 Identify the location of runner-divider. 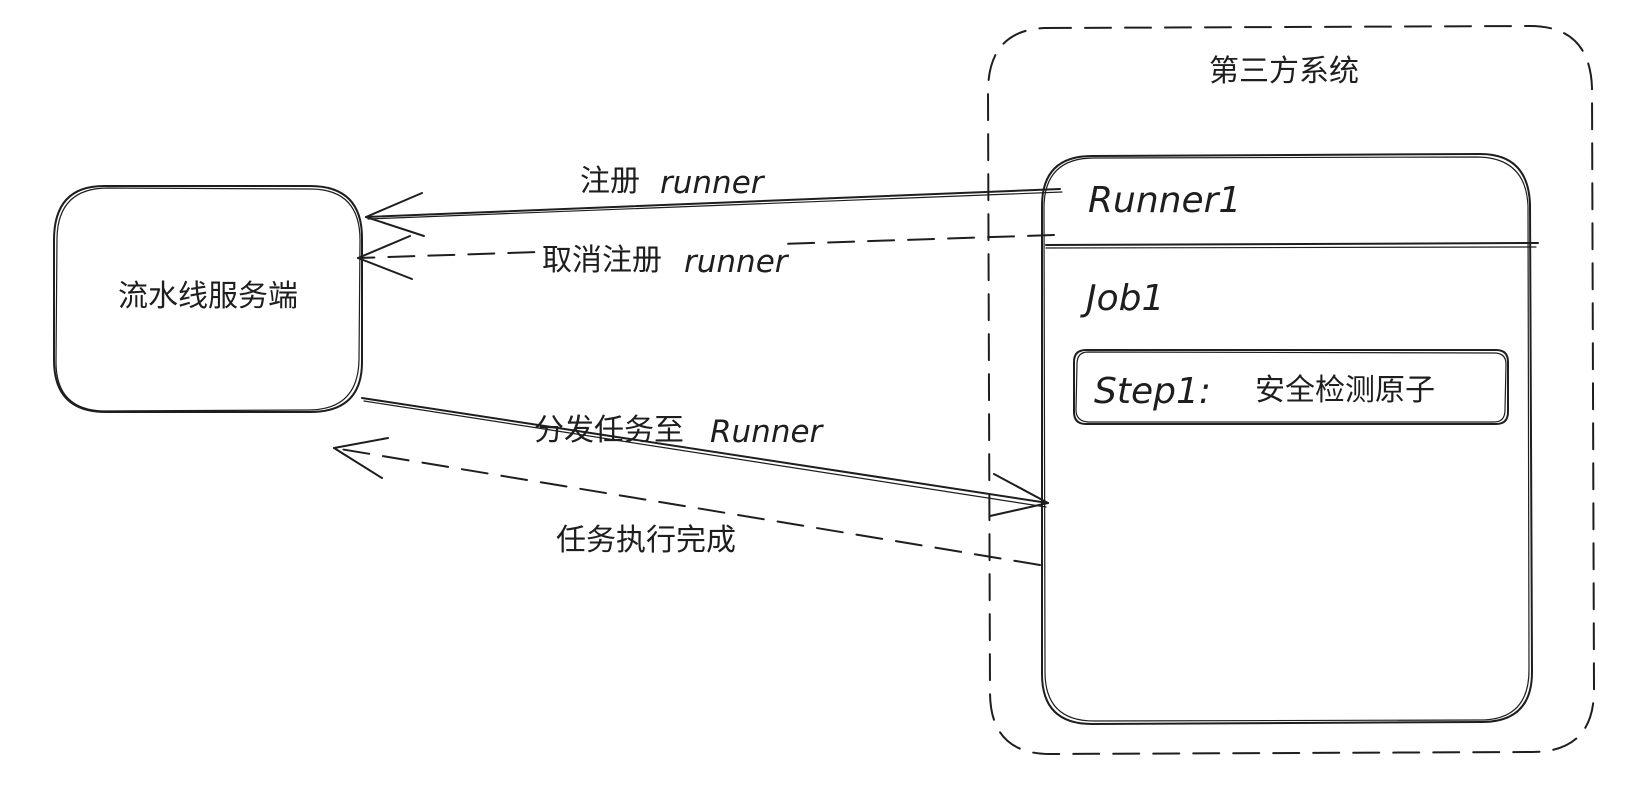
(1292, 244).